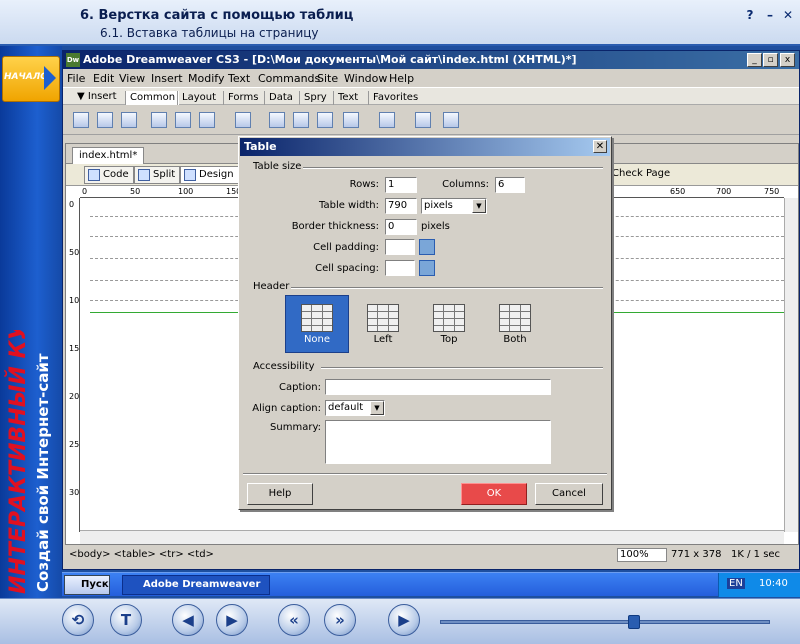 The width and height of the screenshot is (800, 644). Describe the element at coordinates (347, 98) in the screenshot. I see `insert-tab-text: Text` at that location.